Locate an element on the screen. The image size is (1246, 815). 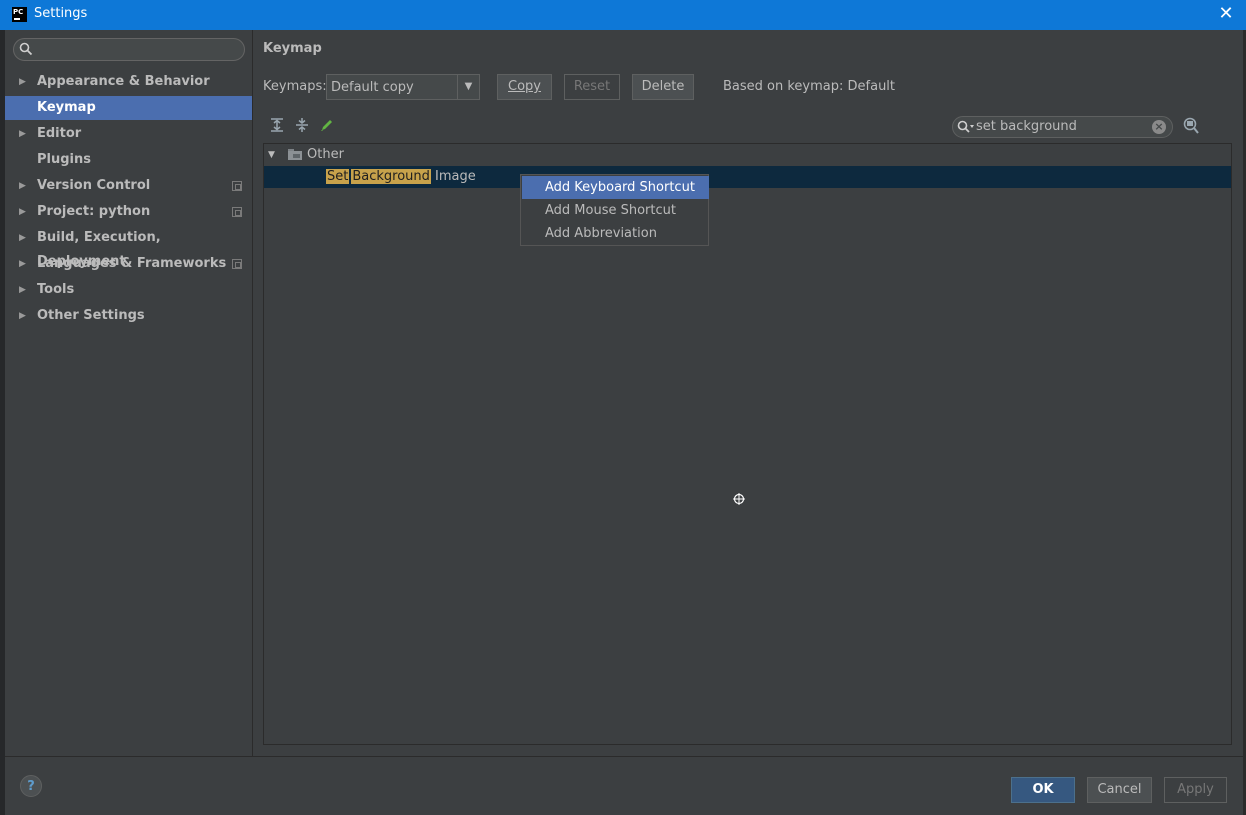
cancel-button: Cancel is located at coordinates (1119, 790).